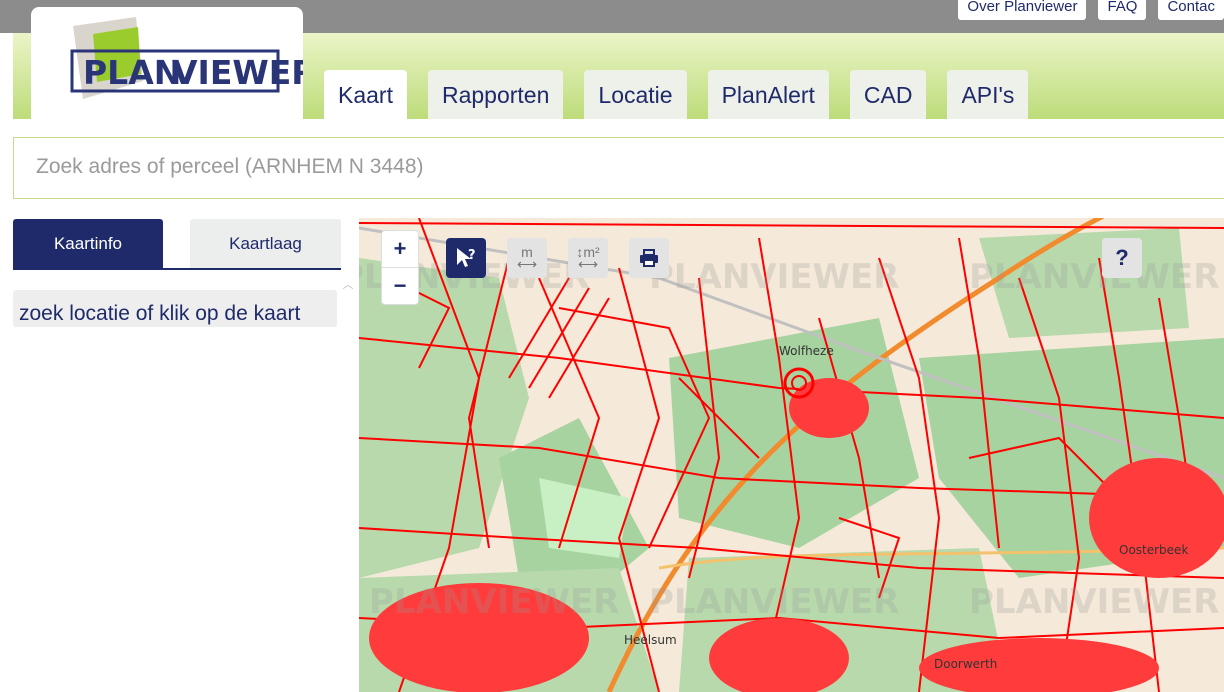  What do you see at coordinates (527, 252) in the screenshot?
I see `measure-distance-label: m` at bounding box center [527, 252].